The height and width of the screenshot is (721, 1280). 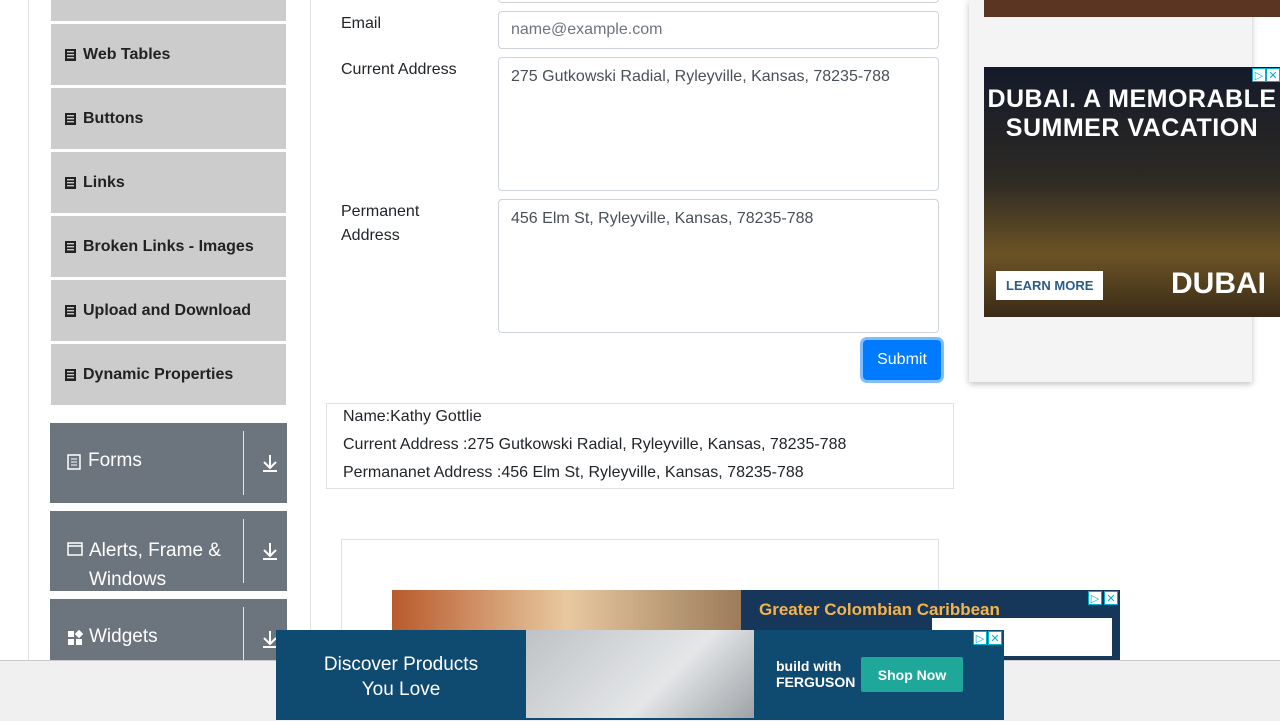 I want to click on sidebar-group-label: Forms, so click(x=115, y=460).